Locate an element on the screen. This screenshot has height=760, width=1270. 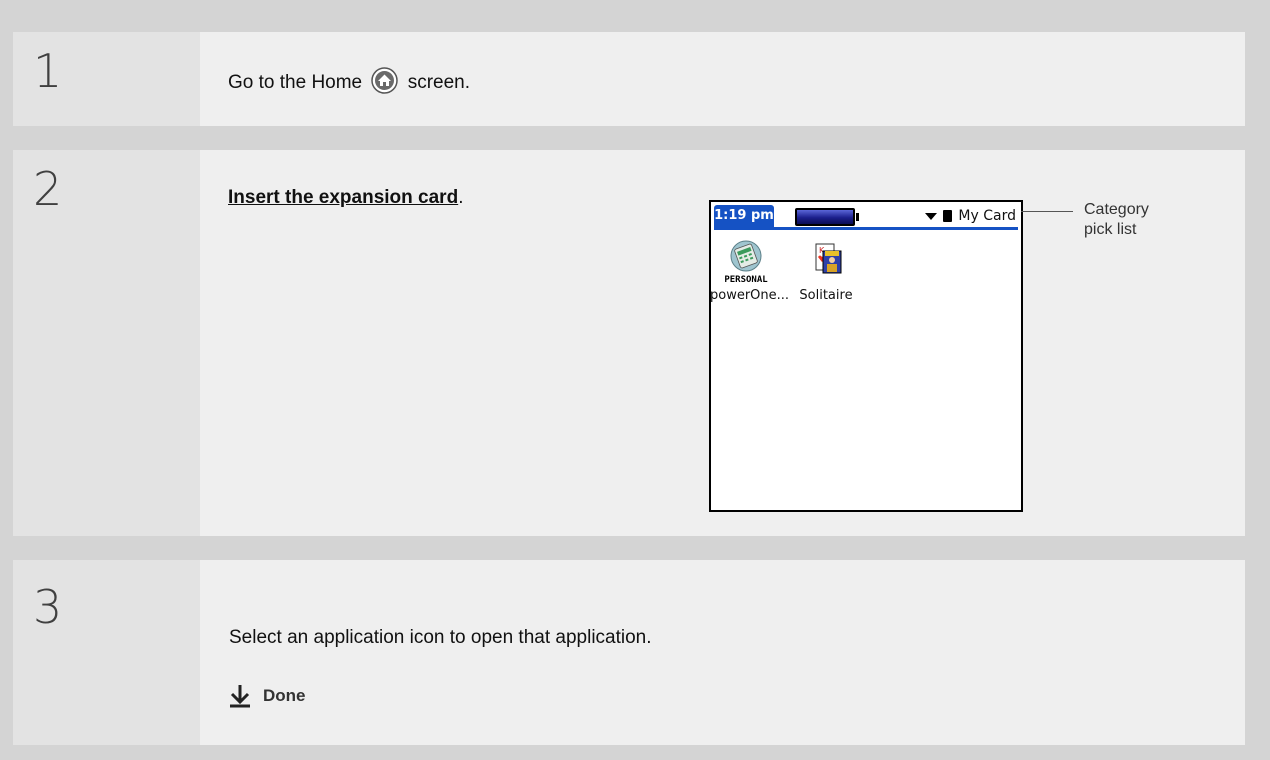
category-pick-list: My Card is located at coordinates (970, 216).